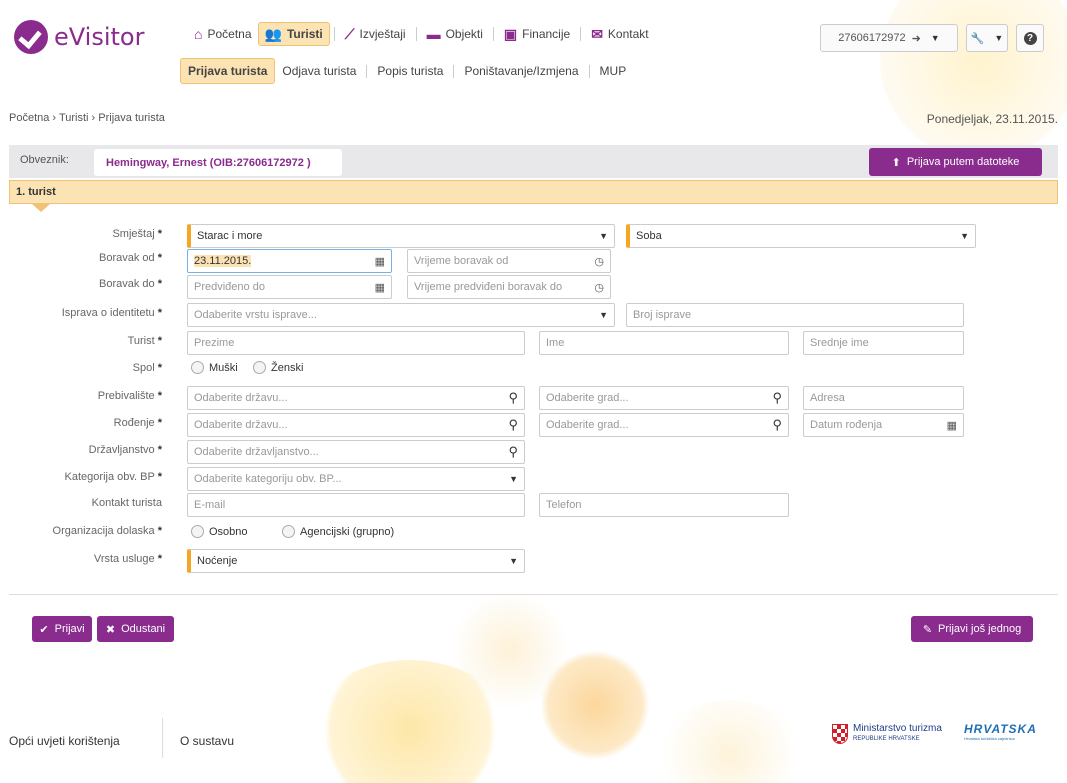 The height and width of the screenshot is (783, 1067). What do you see at coordinates (927, 629) in the screenshot?
I see `pencil-icon: ✎` at bounding box center [927, 629].